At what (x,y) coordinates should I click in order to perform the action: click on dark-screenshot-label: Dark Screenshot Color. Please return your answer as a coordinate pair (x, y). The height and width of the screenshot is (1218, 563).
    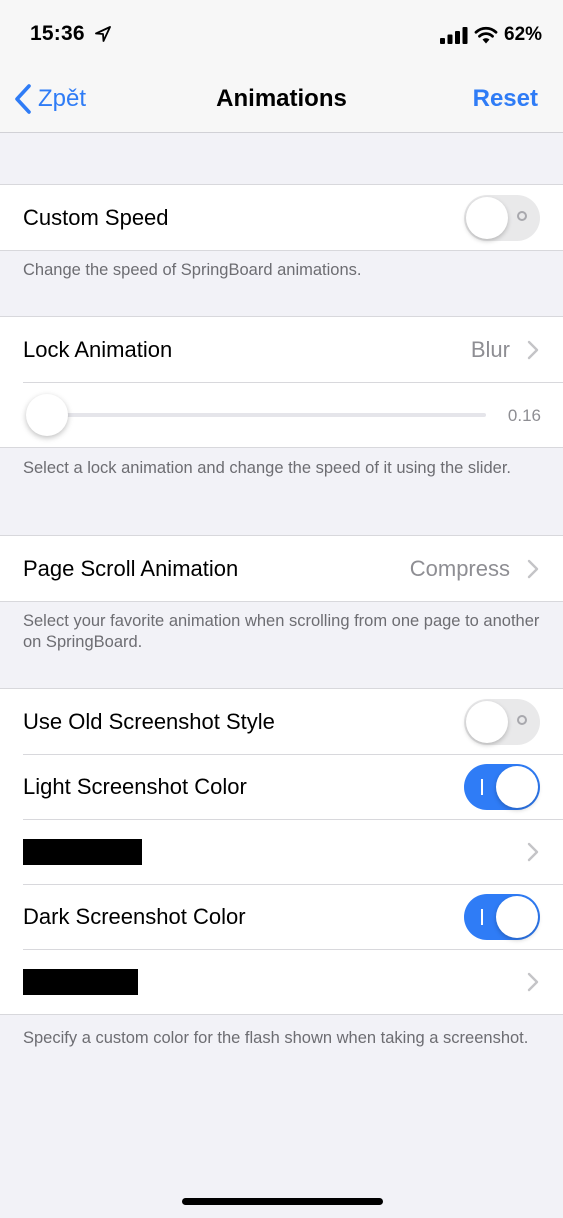
    Looking at the image, I should click on (134, 916).